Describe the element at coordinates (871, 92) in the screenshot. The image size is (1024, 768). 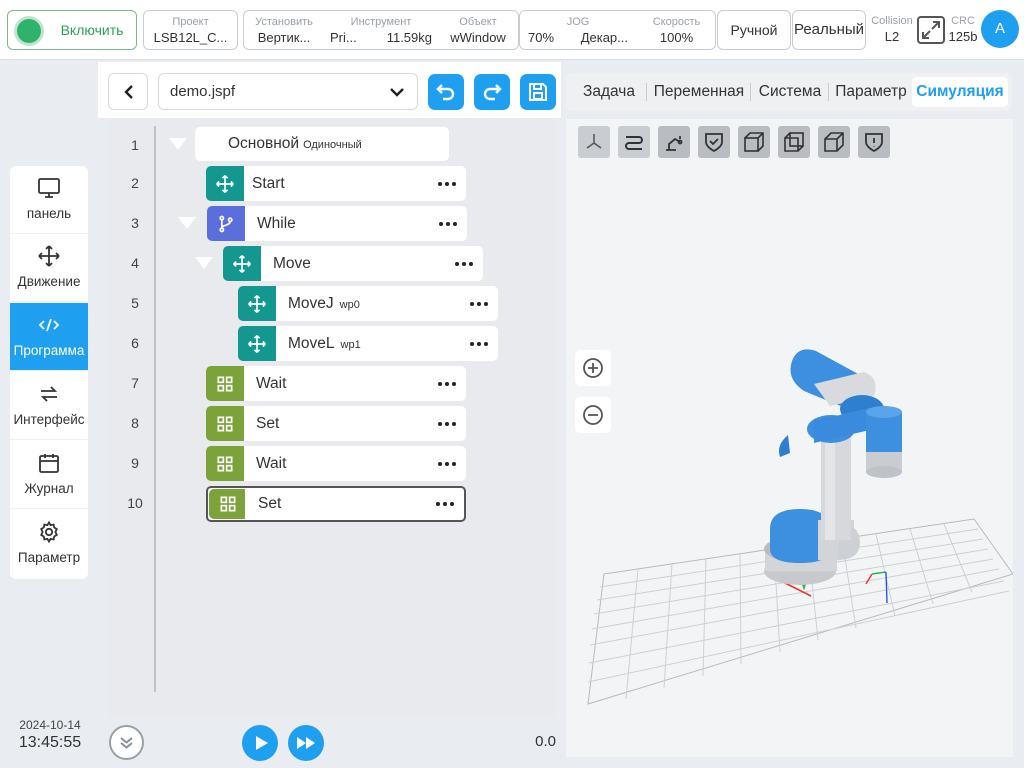
I see `tab-parameter: Параметр` at that location.